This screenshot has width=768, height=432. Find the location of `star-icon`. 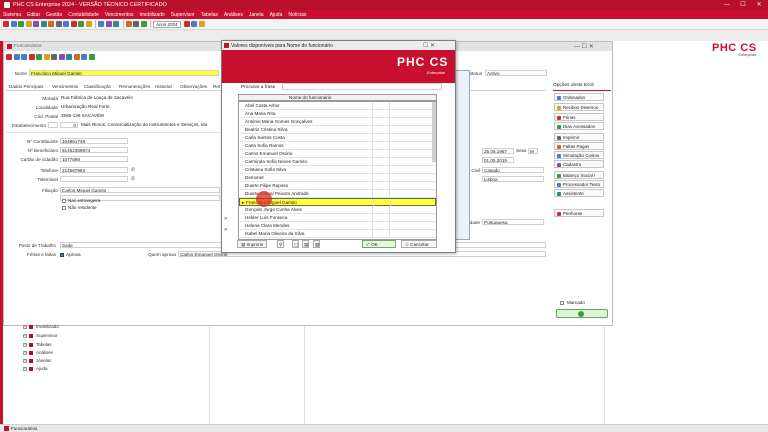

star-icon is located at coordinates (88, 24).